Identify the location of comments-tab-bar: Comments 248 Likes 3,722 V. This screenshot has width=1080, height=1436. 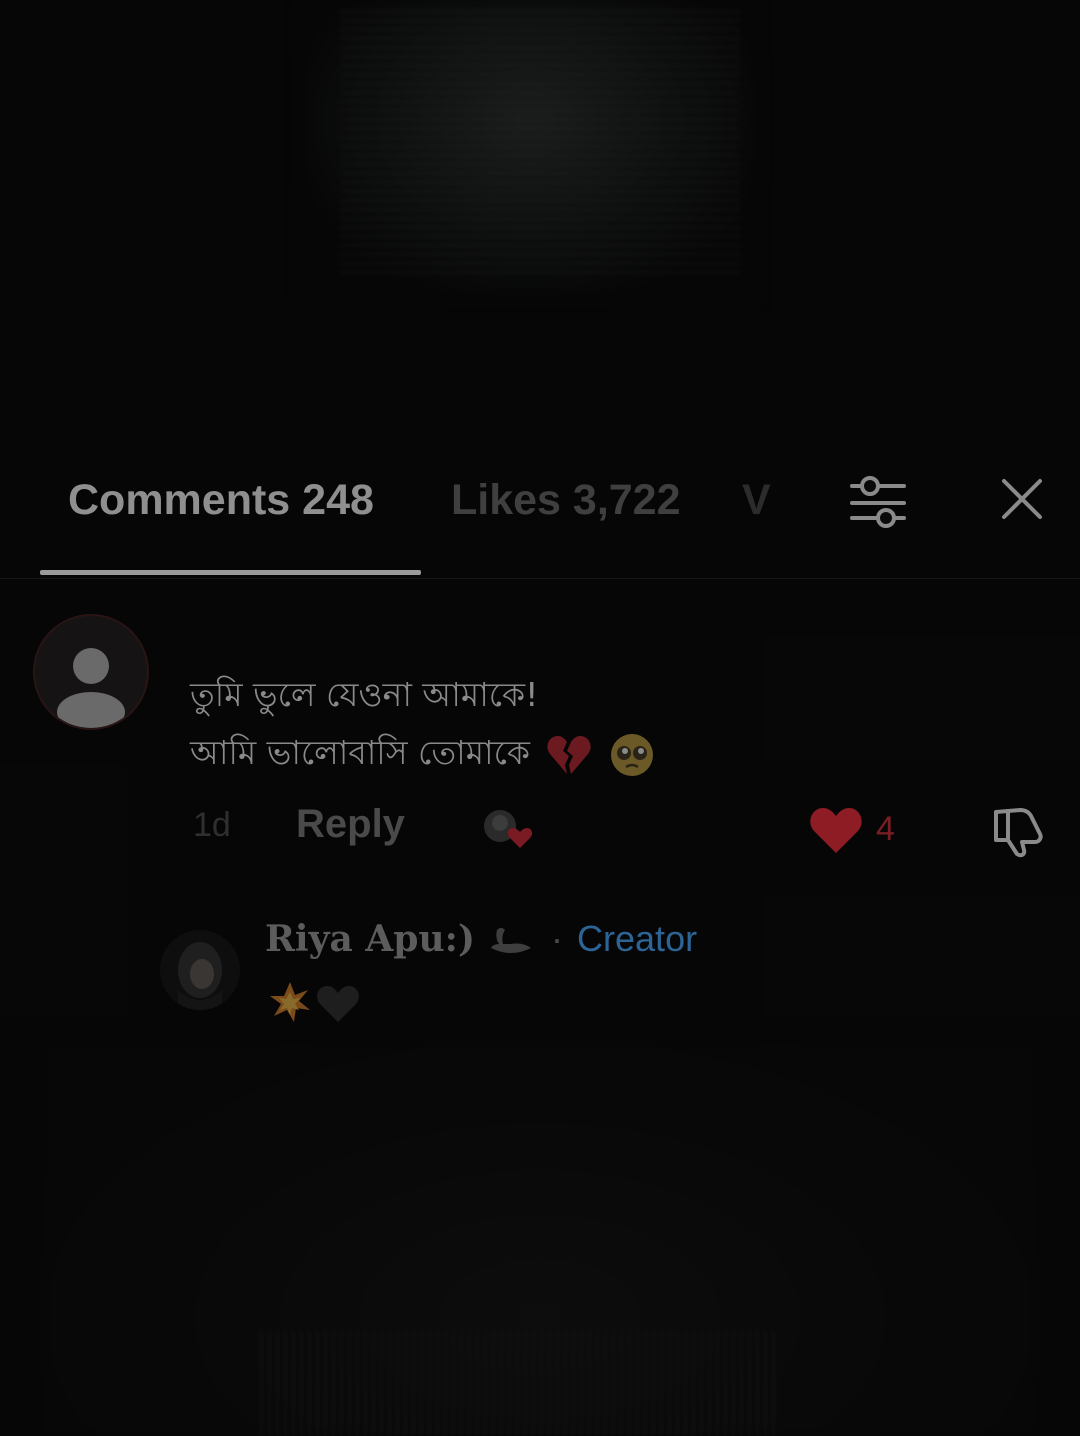
(540, 498).